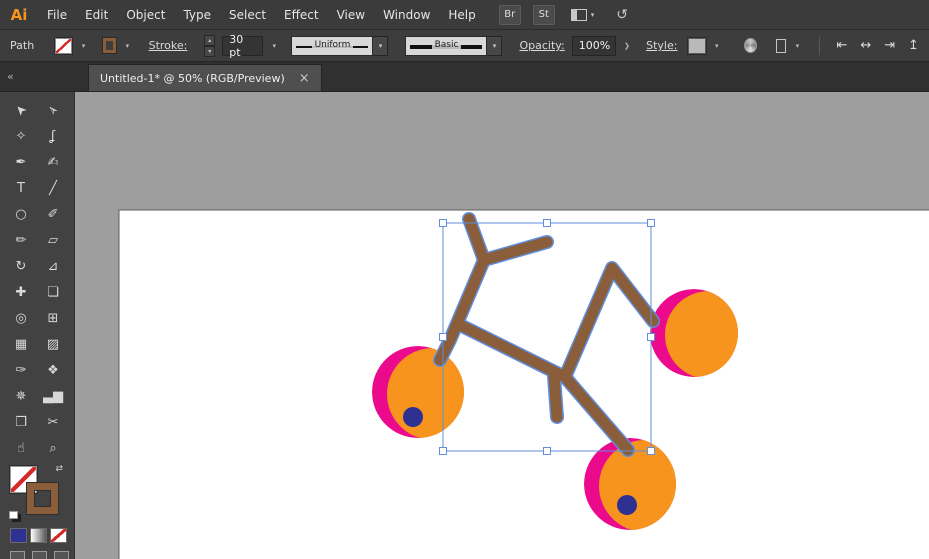  I want to click on brush-definition-dropdown: Basic ▾, so click(454, 45).